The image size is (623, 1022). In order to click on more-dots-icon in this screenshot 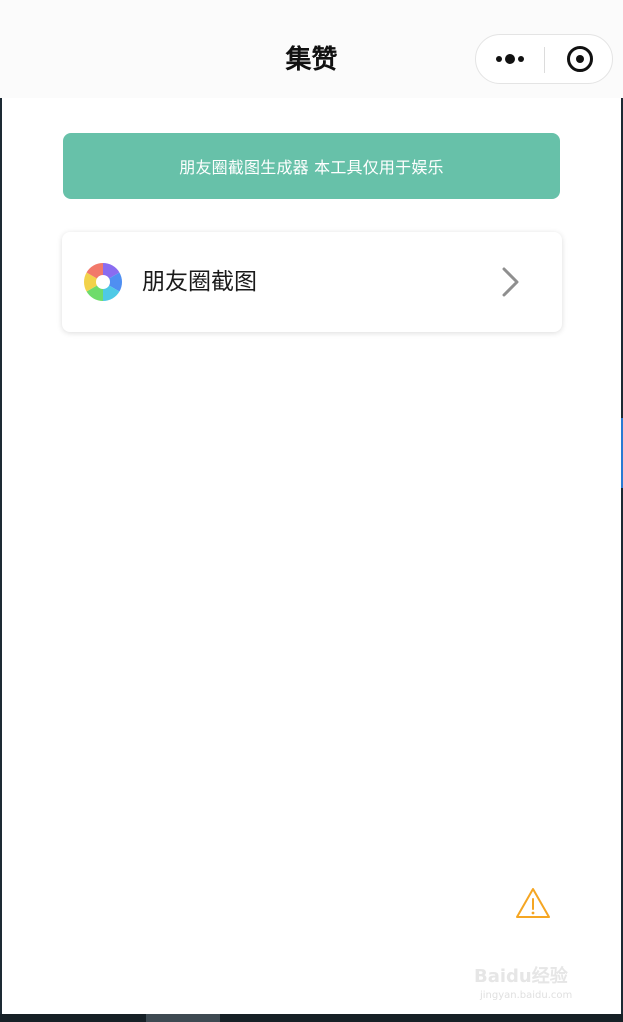, I will do `click(499, 59)`.